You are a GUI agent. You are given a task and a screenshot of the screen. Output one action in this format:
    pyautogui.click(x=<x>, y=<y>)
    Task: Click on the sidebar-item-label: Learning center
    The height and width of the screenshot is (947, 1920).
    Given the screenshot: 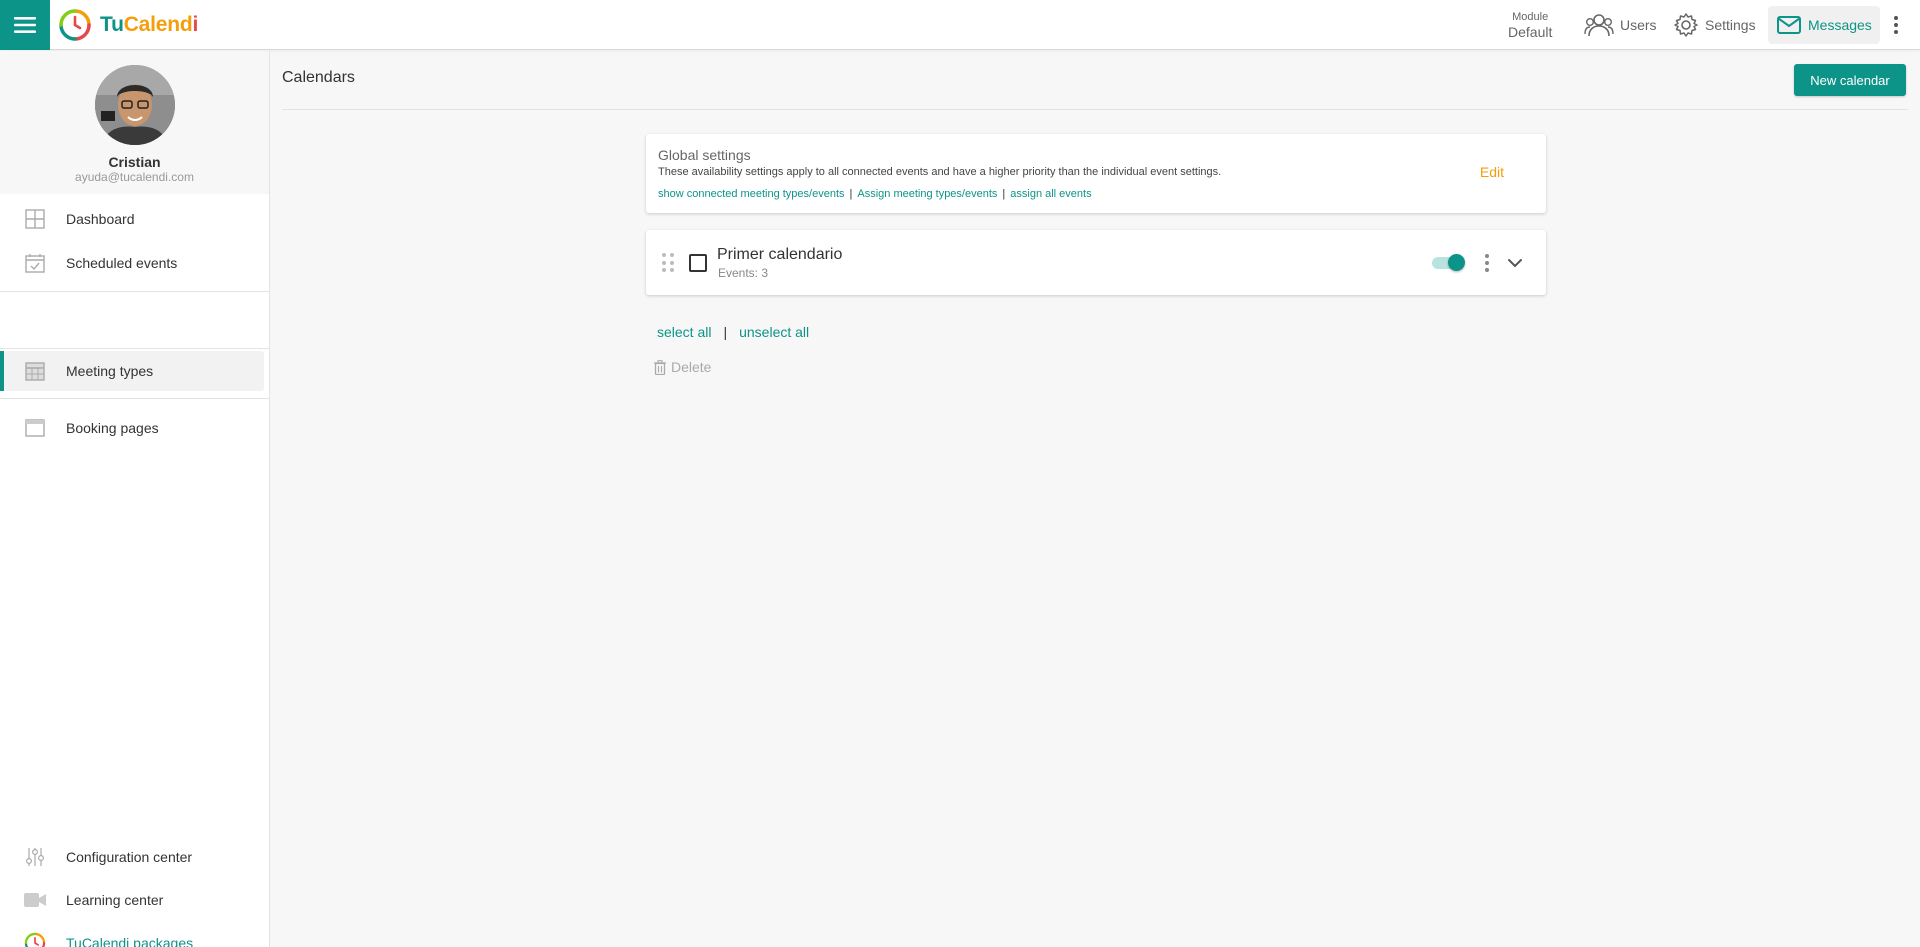 What is the action you would take?
    pyautogui.click(x=115, y=900)
    